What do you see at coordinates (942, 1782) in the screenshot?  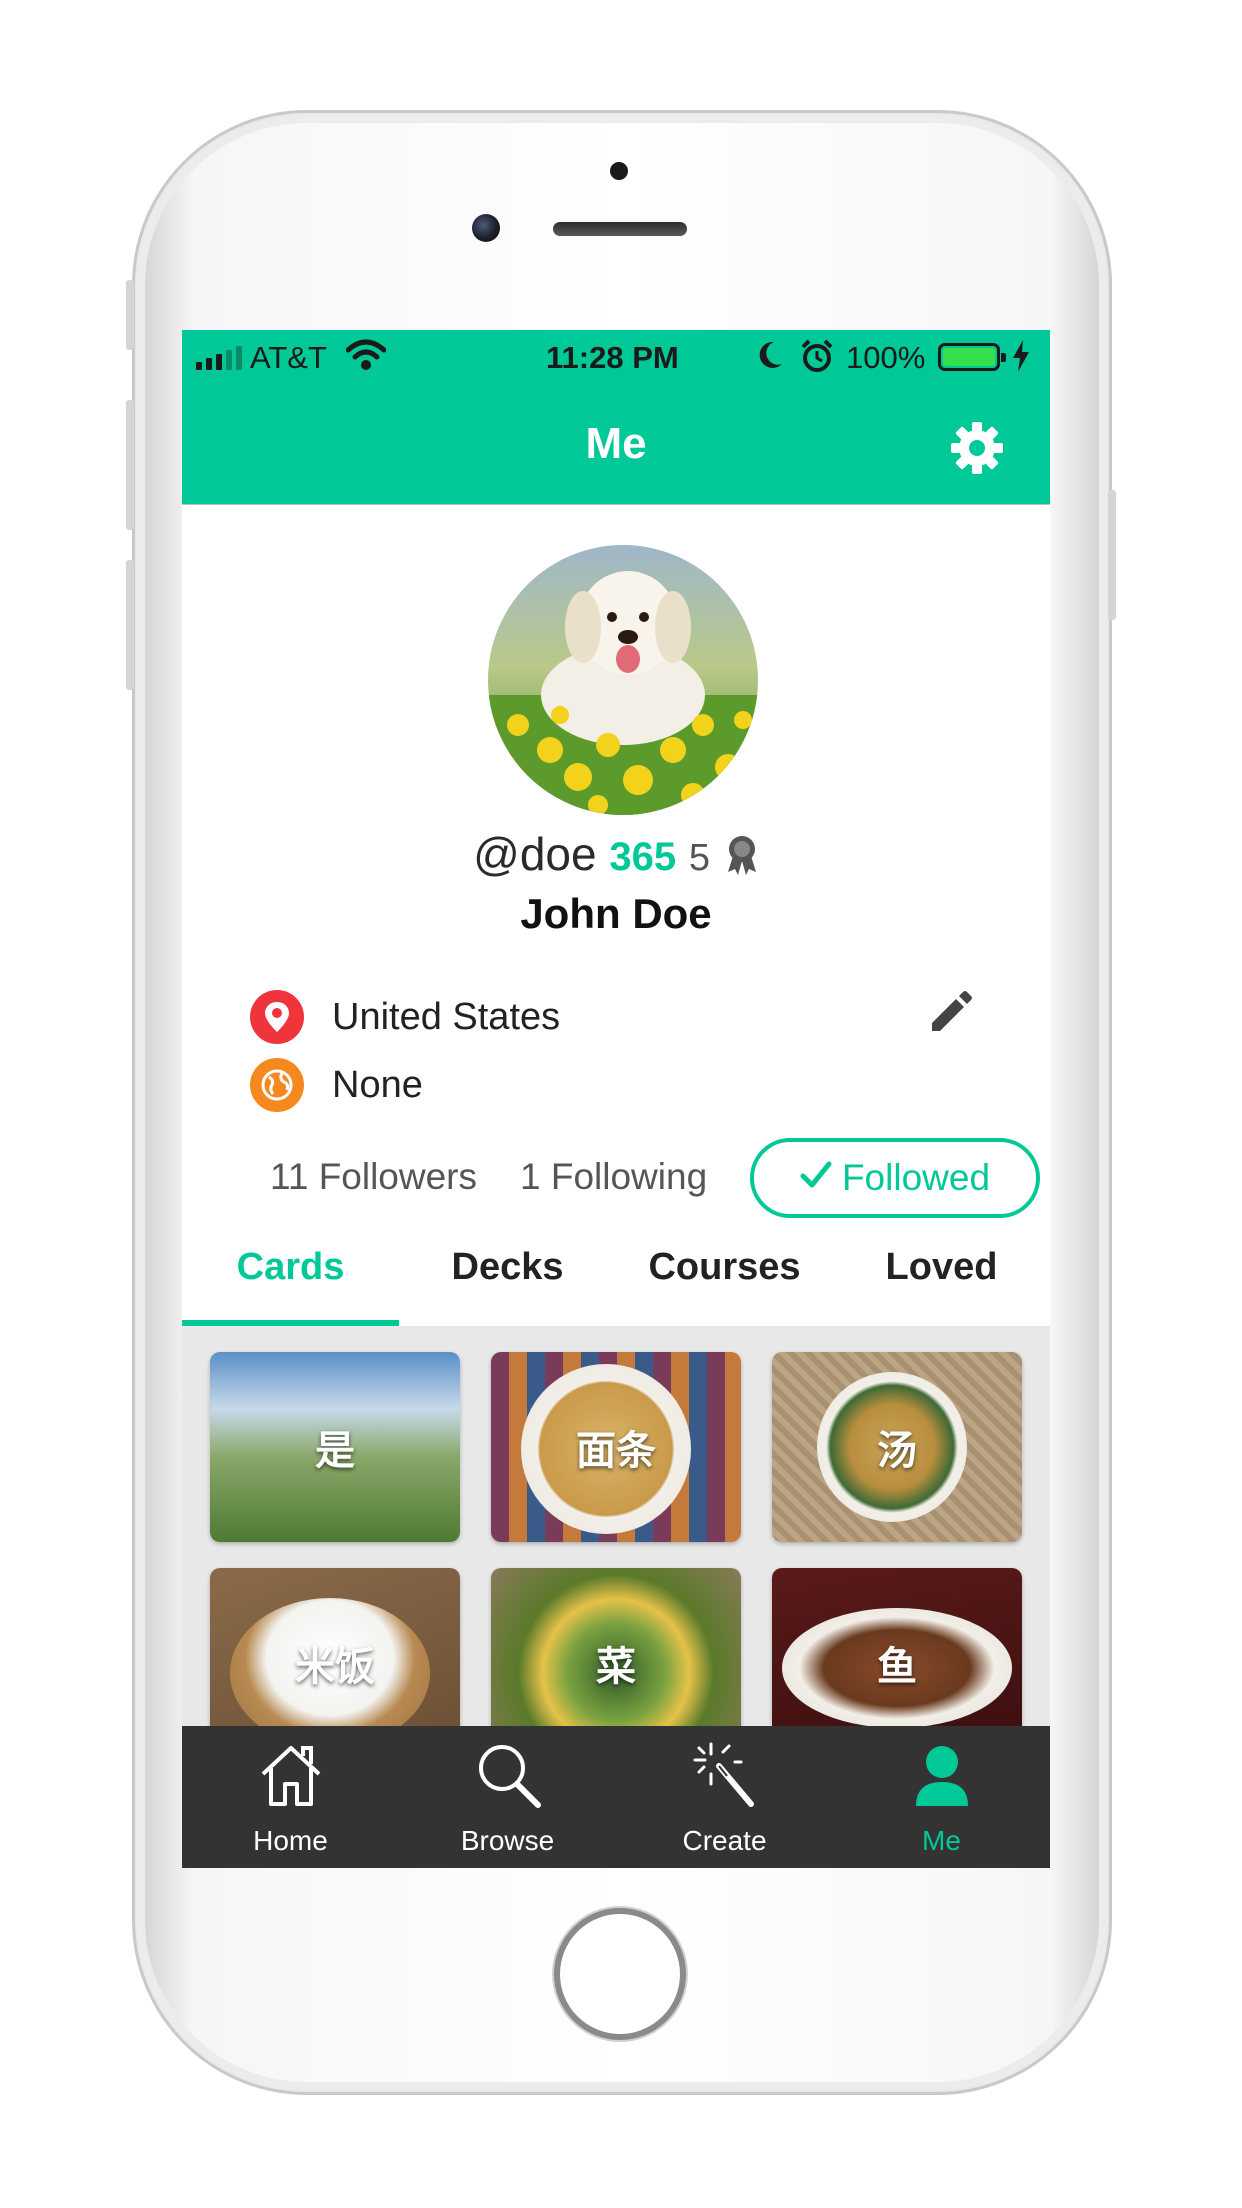 I see `person-icon` at bounding box center [942, 1782].